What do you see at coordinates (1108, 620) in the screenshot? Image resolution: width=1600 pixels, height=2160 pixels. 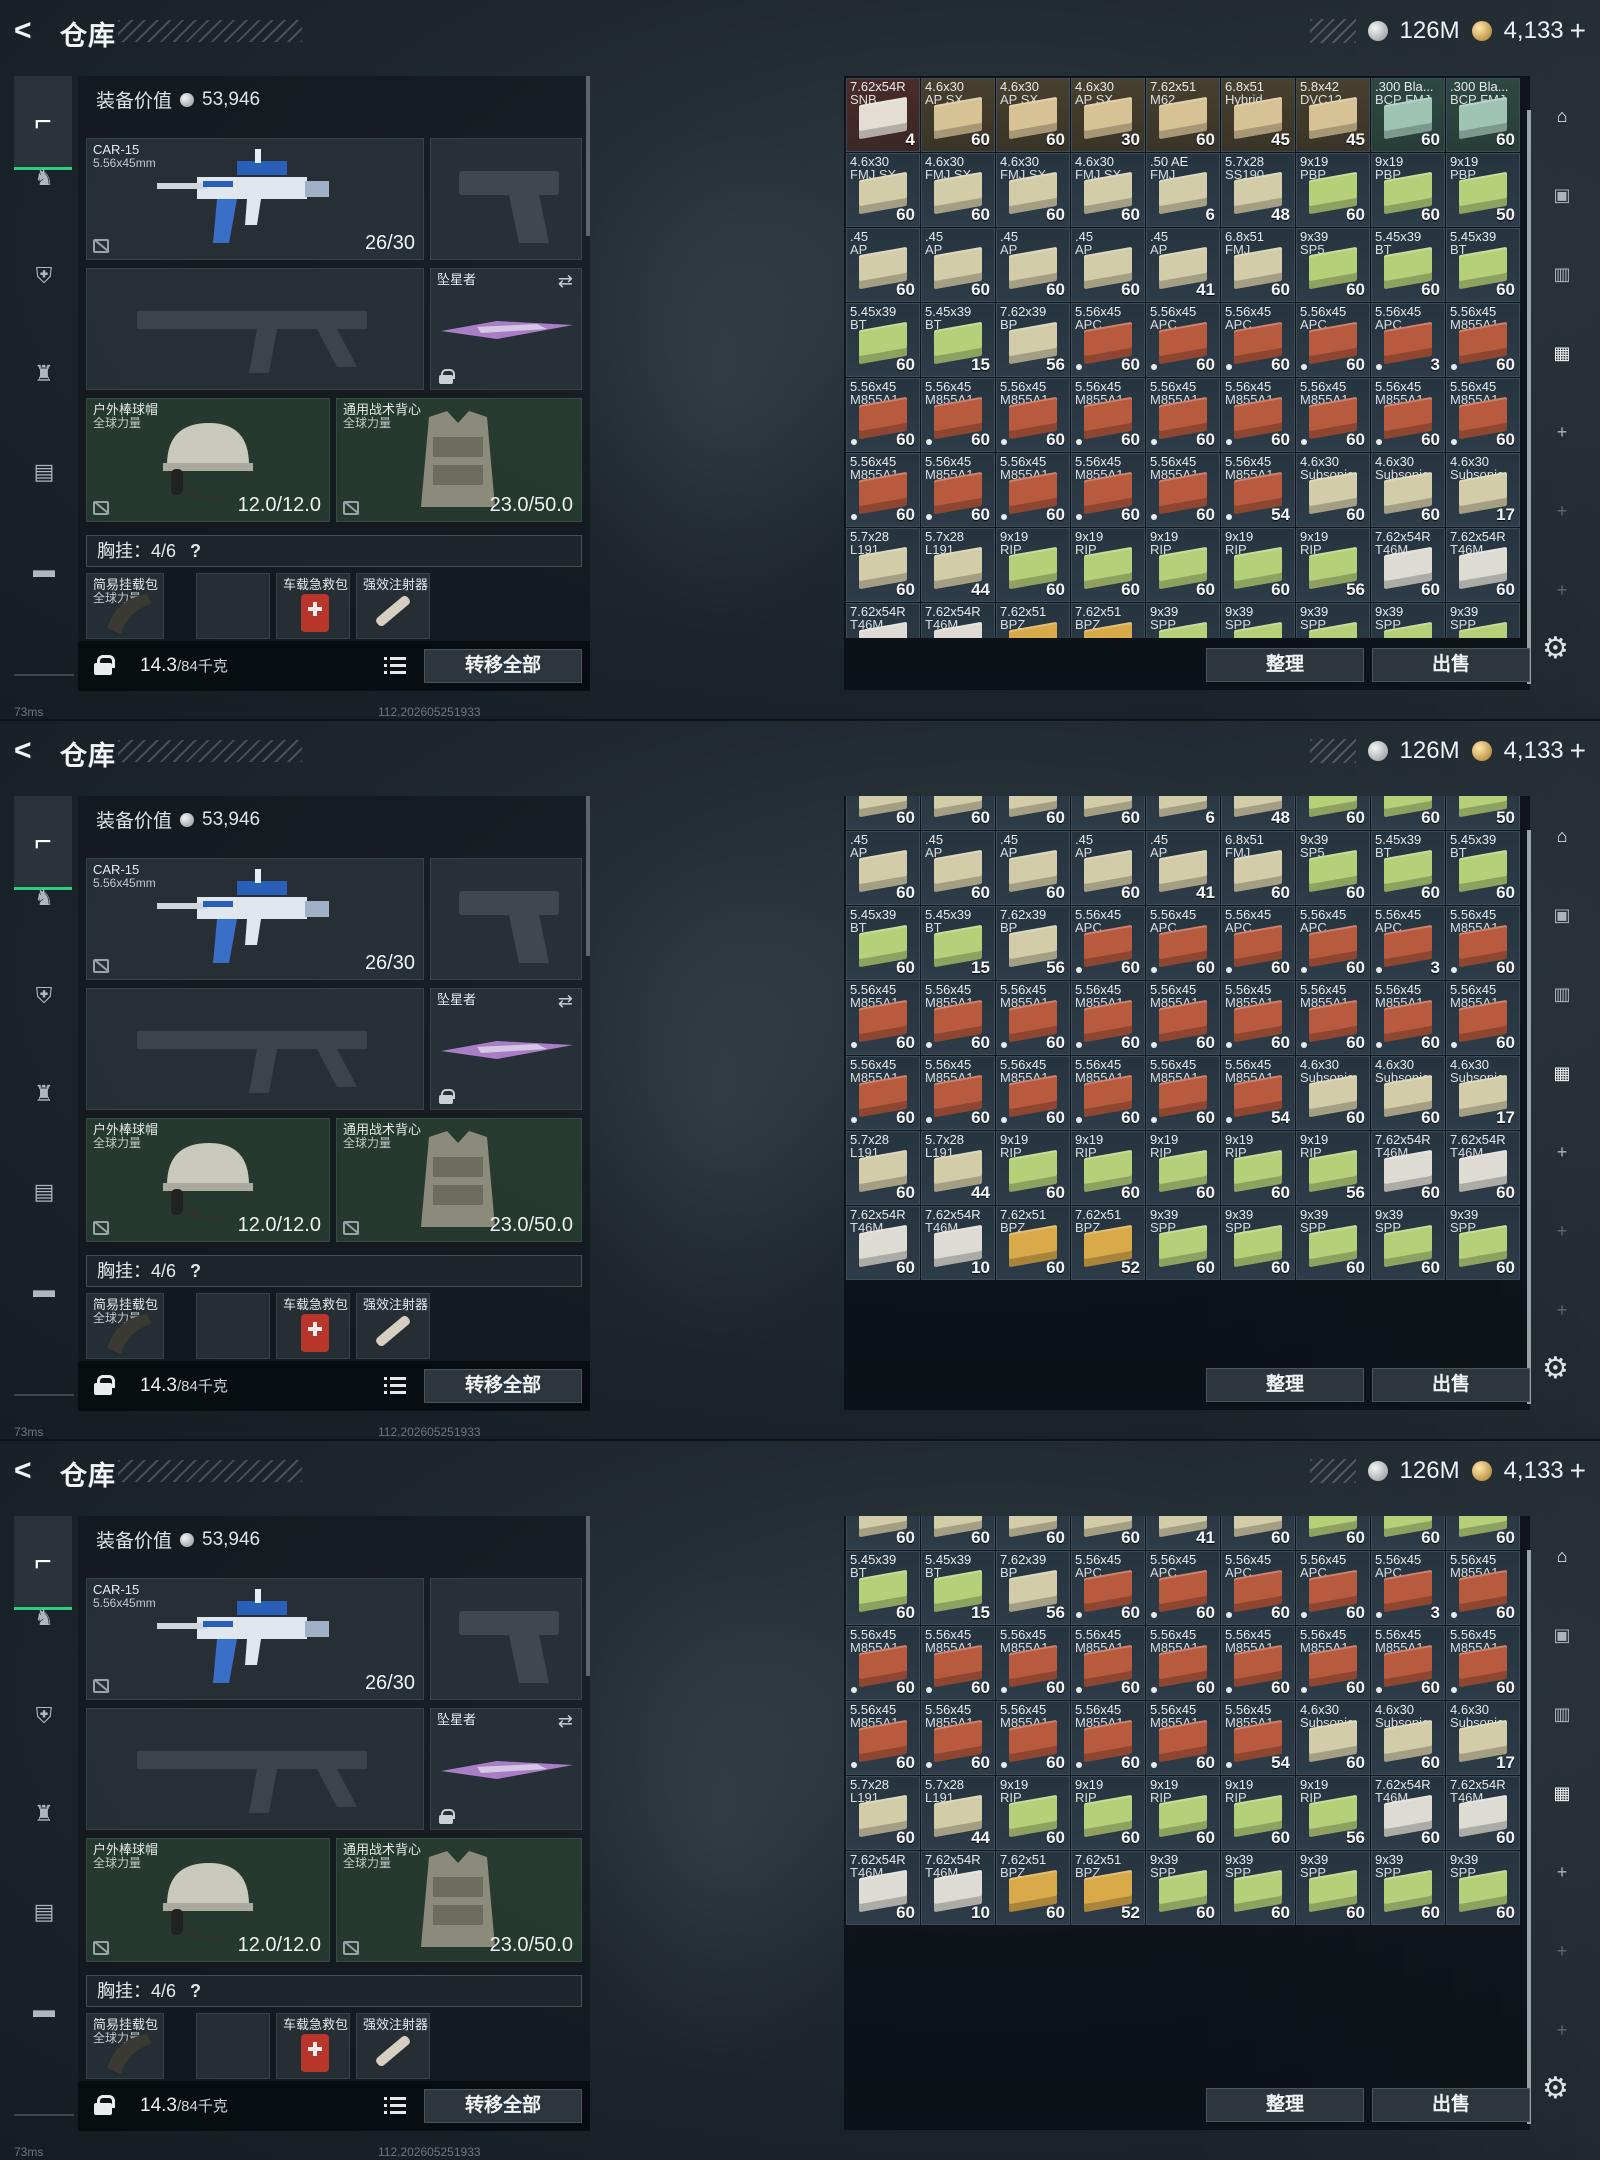 I see `ammo-item: 7.62x51BPZ52` at bounding box center [1108, 620].